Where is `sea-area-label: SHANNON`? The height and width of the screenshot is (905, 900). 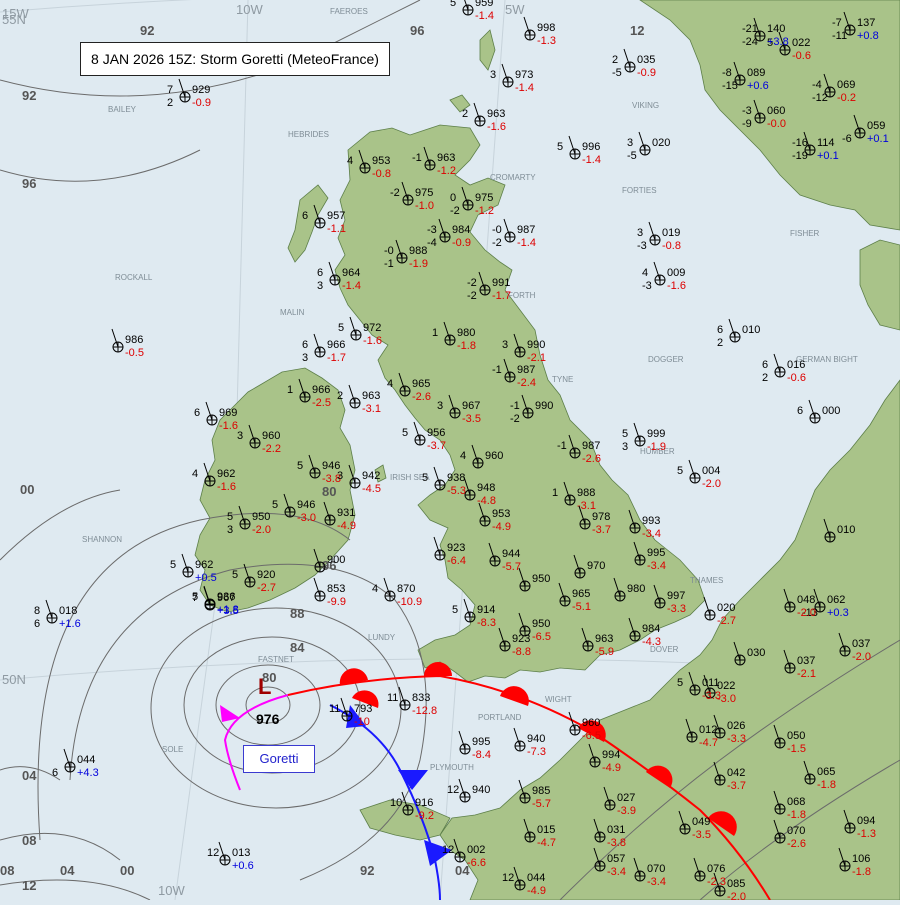
sea-area-label: SHANNON is located at coordinates (102, 539).